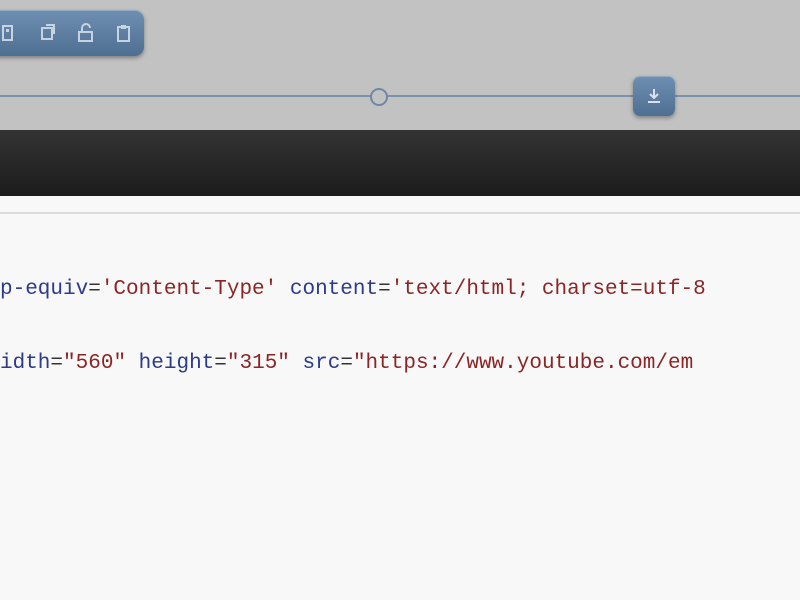 Image resolution: width=800 pixels, height=600 pixels. I want to click on timeline-knob, so click(379, 97).